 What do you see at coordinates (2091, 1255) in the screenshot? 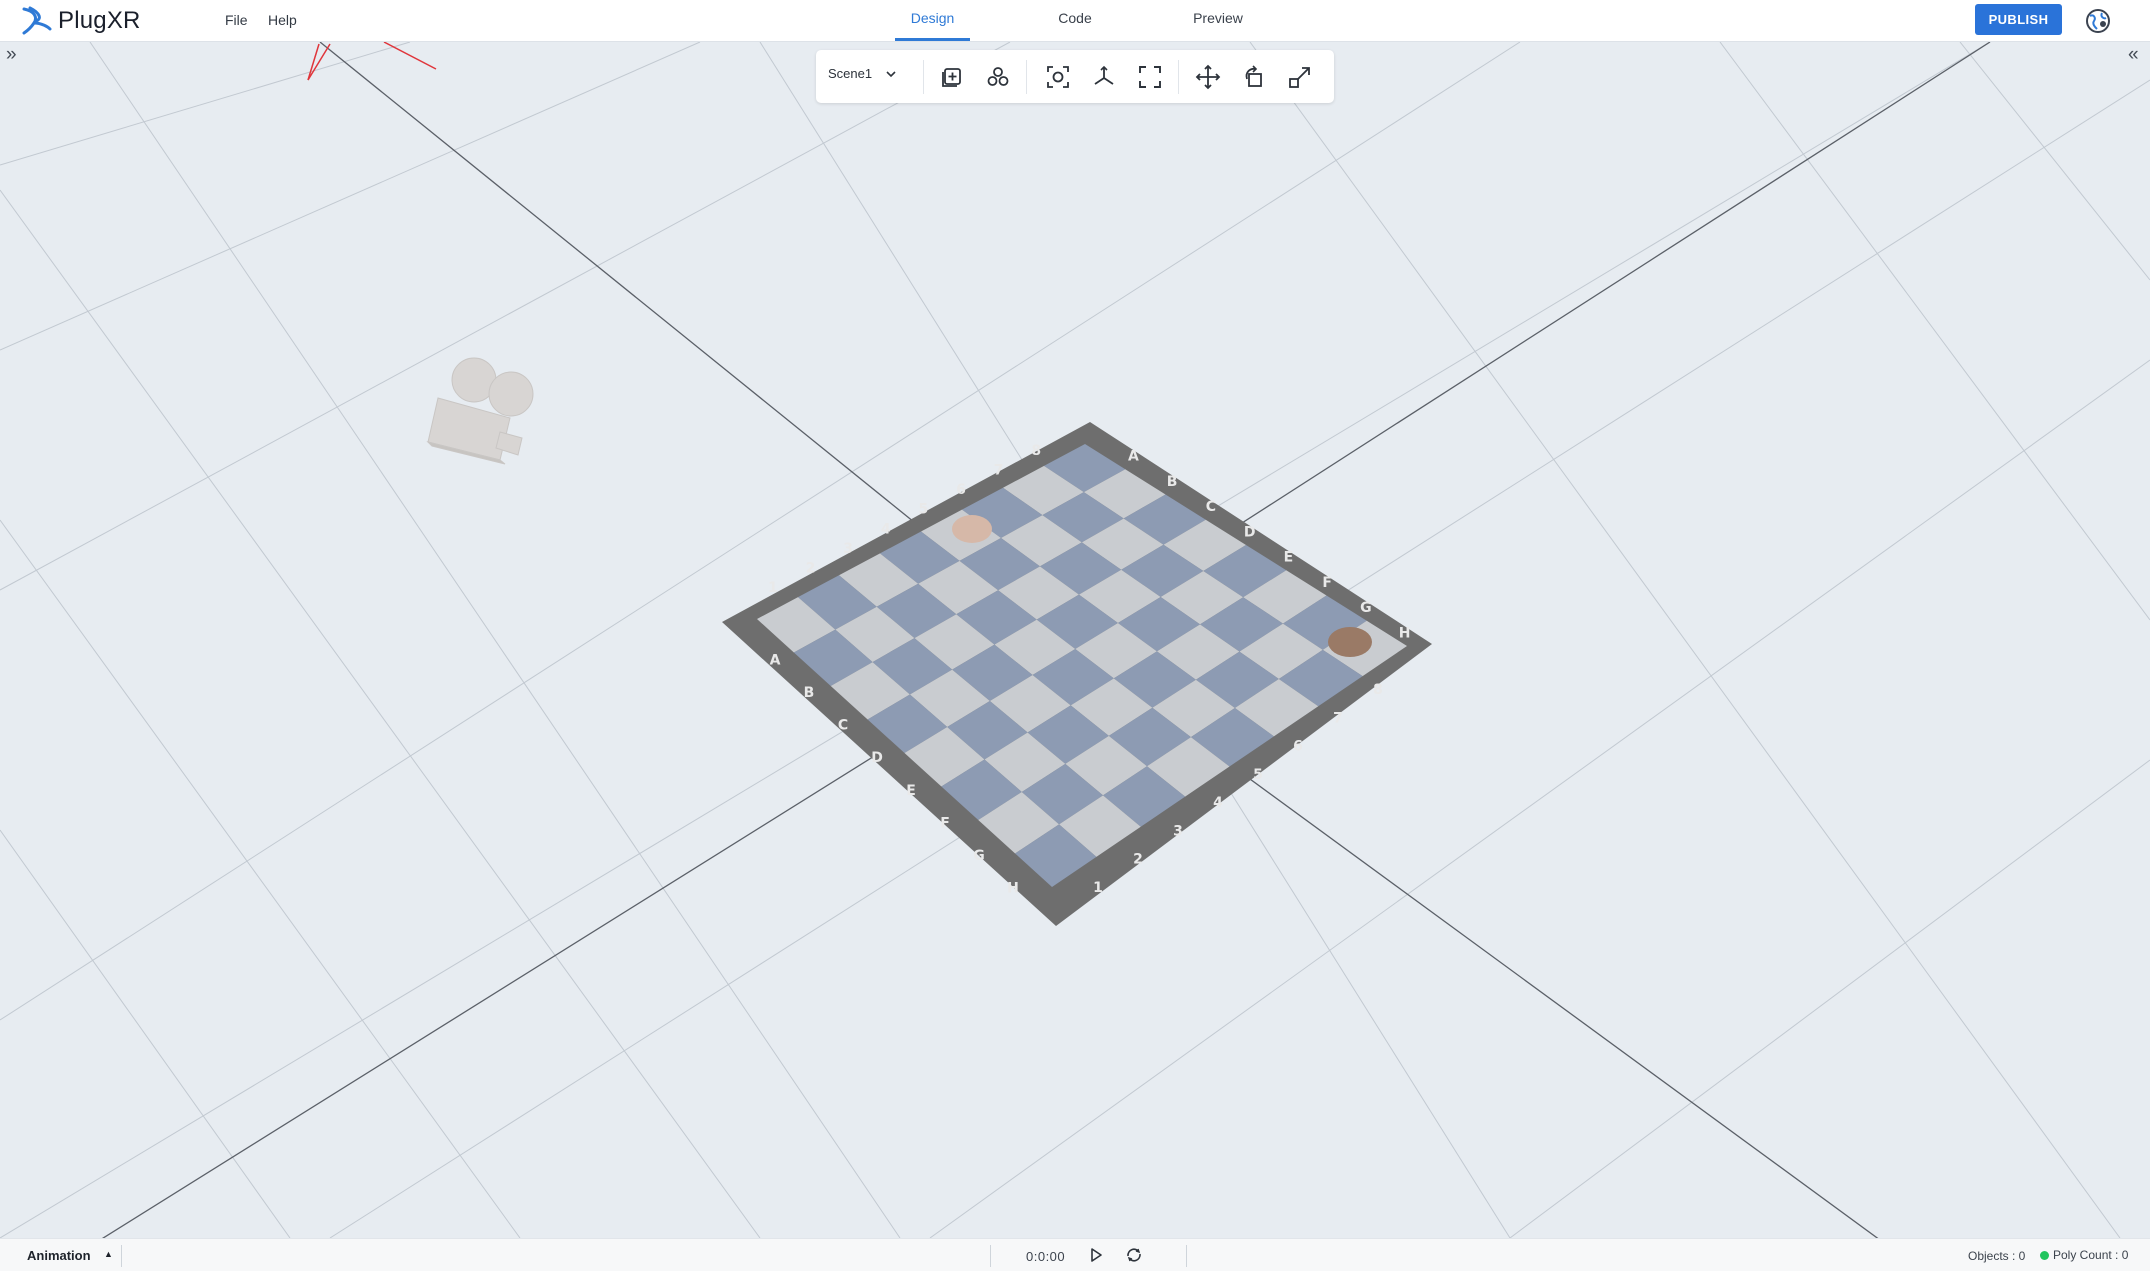
I see `poly-count-label: Poly Count : 0` at bounding box center [2091, 1255].